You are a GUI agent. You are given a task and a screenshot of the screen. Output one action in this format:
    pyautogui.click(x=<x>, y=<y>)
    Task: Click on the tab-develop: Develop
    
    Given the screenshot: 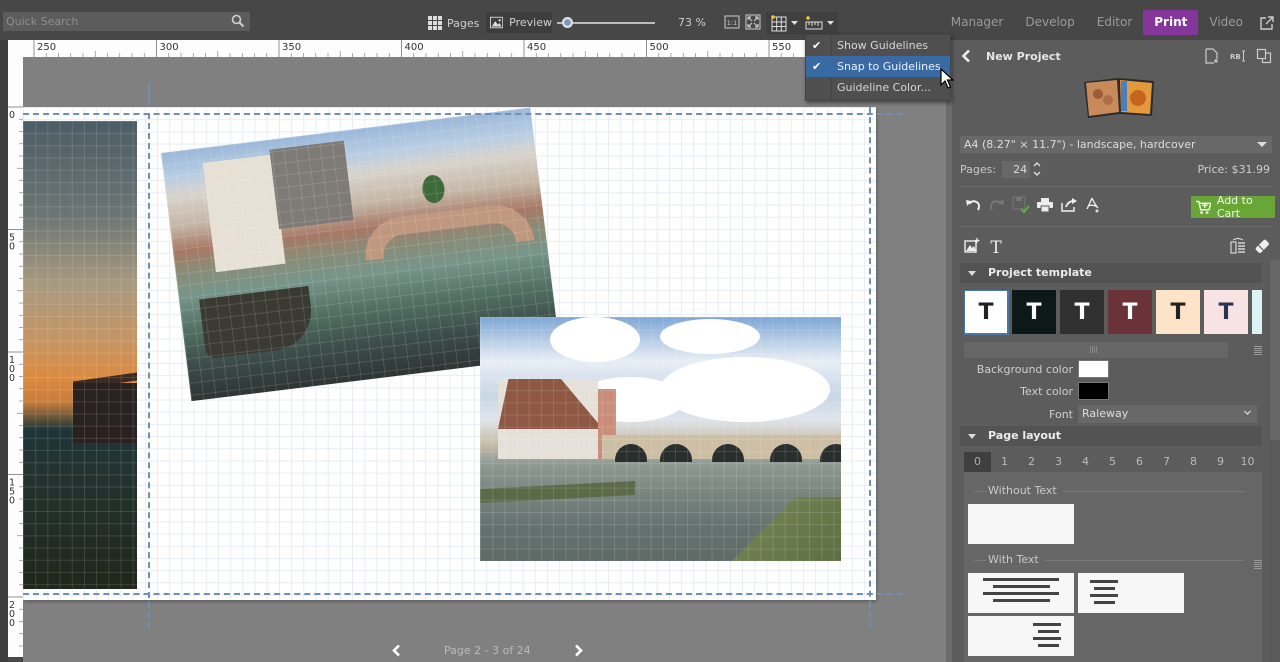 What is the action you would take?
    pyautogui.click(x=1049, y=22)
    